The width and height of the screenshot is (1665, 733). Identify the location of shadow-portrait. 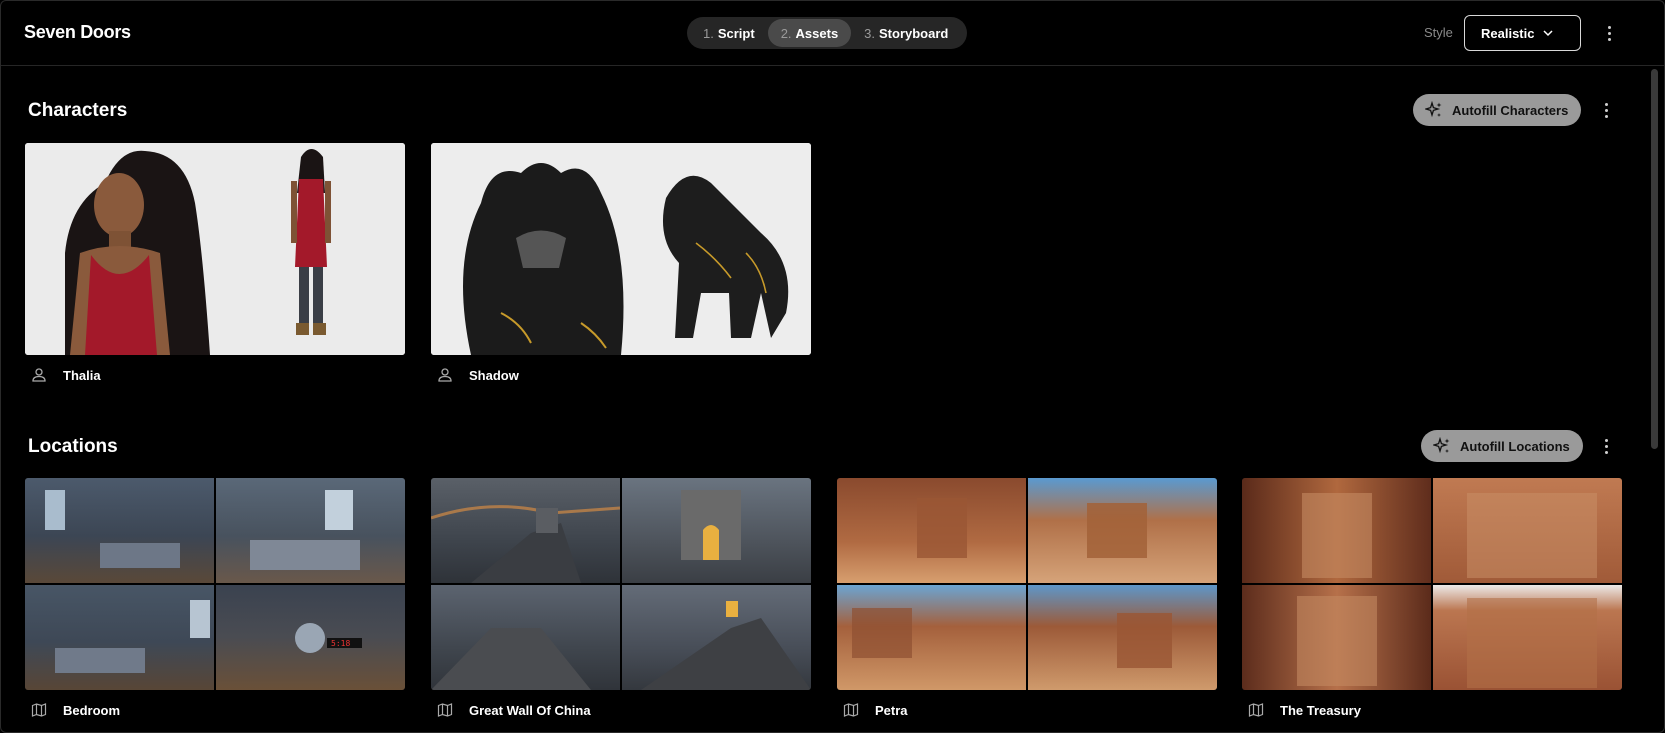
(621, 249).